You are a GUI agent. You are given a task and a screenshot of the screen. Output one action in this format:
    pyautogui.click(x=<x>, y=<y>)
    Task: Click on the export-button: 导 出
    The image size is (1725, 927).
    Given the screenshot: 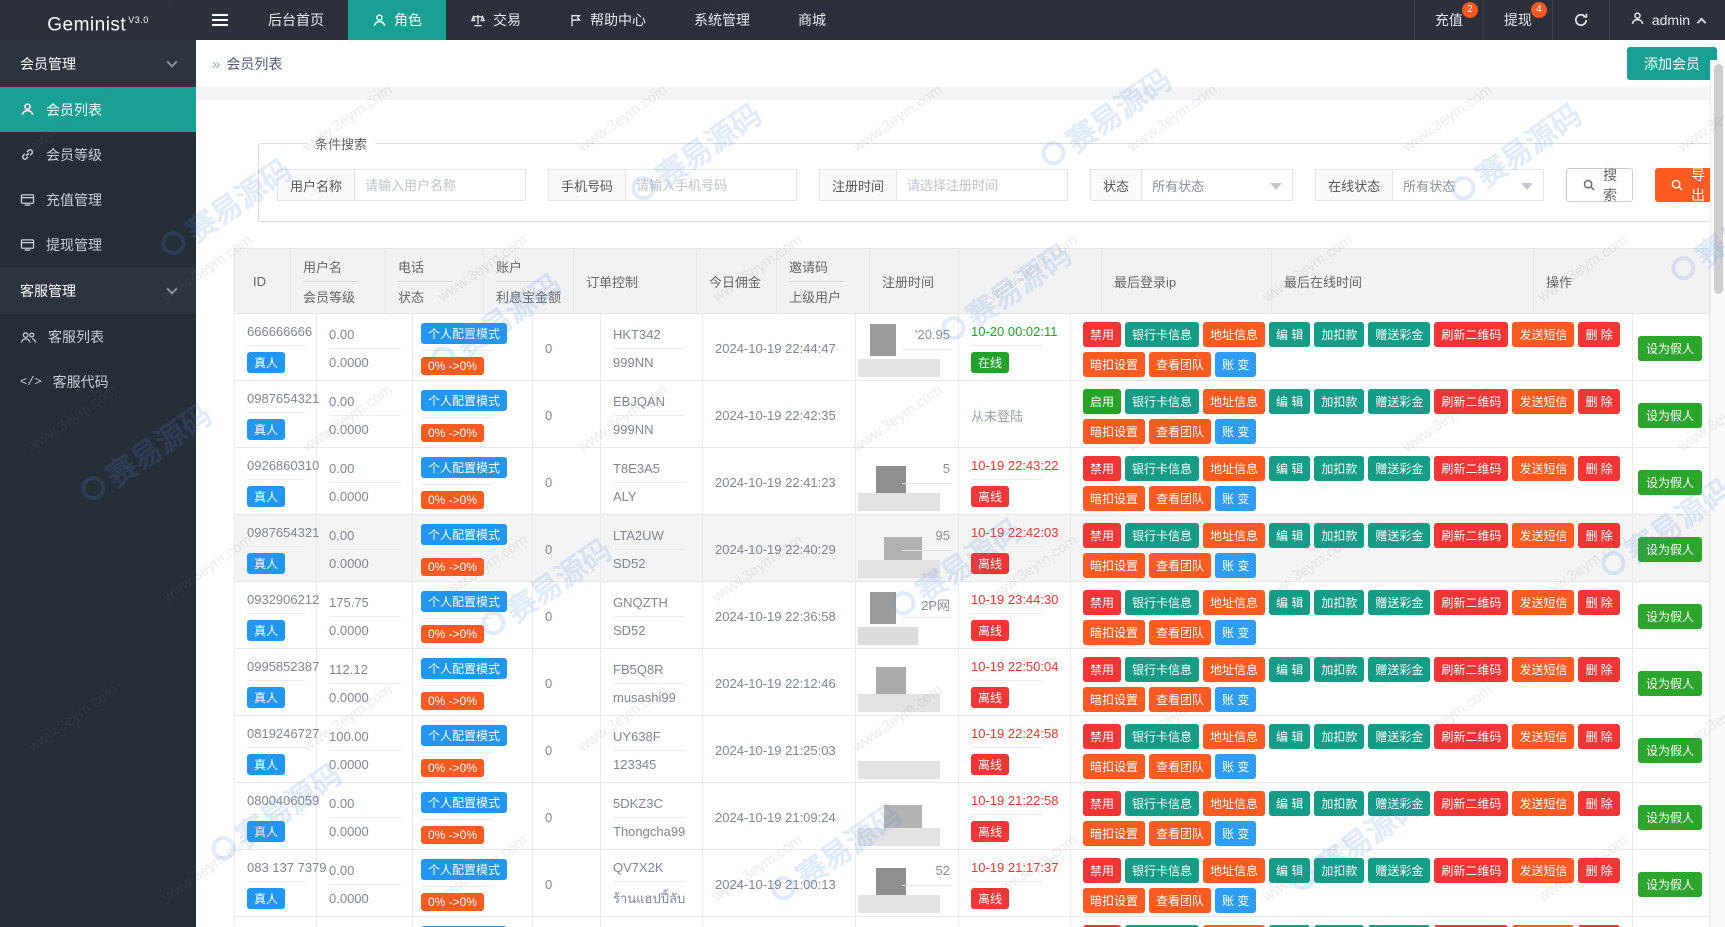 What is the action you would take?
    pyautogui.click(x=1682, y=185)
    